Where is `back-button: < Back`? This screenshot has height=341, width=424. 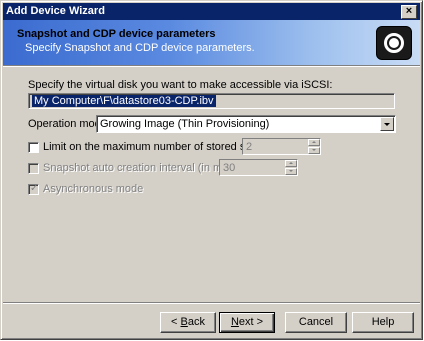 back-button: < Back is located at coordinates (188, 322).